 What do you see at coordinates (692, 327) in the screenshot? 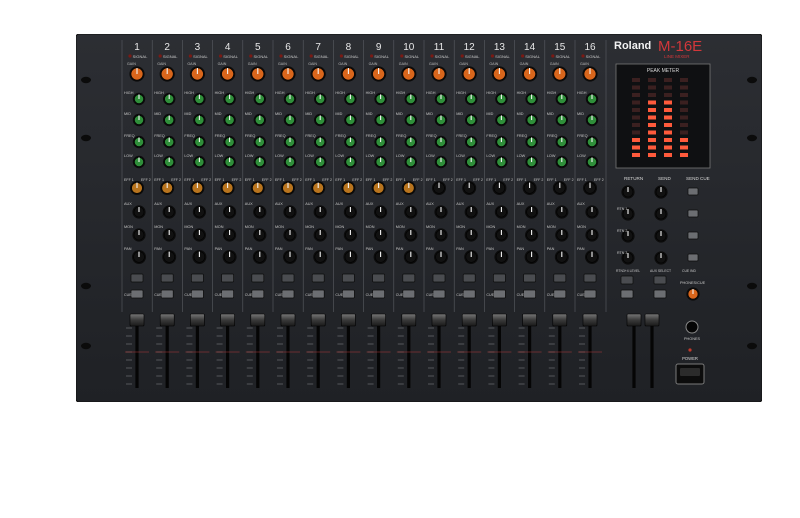
I see `phones-jack` at bounding box center [692, 327].